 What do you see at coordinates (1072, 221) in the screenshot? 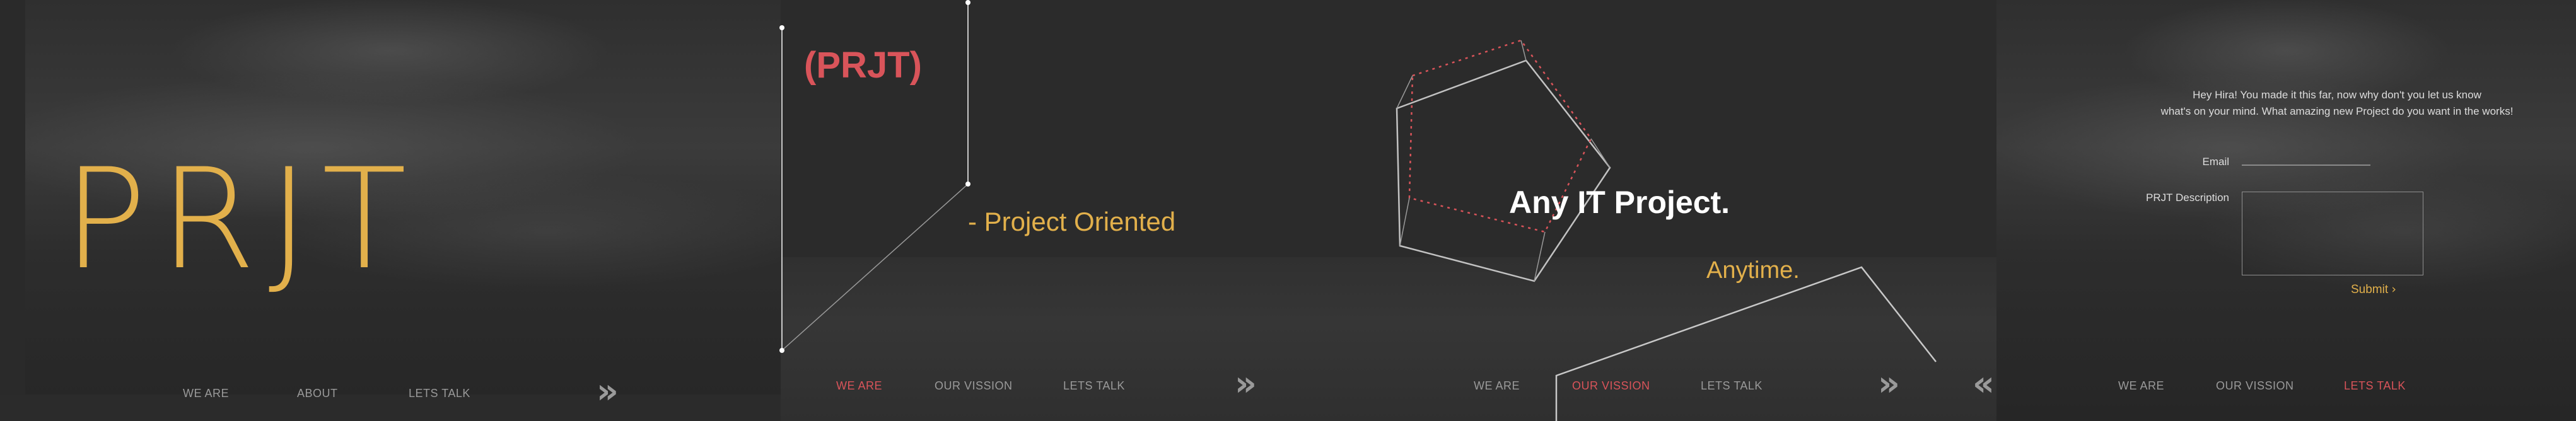
I see `tagline: - Project Oriented` at bounding box center [1072, 221].